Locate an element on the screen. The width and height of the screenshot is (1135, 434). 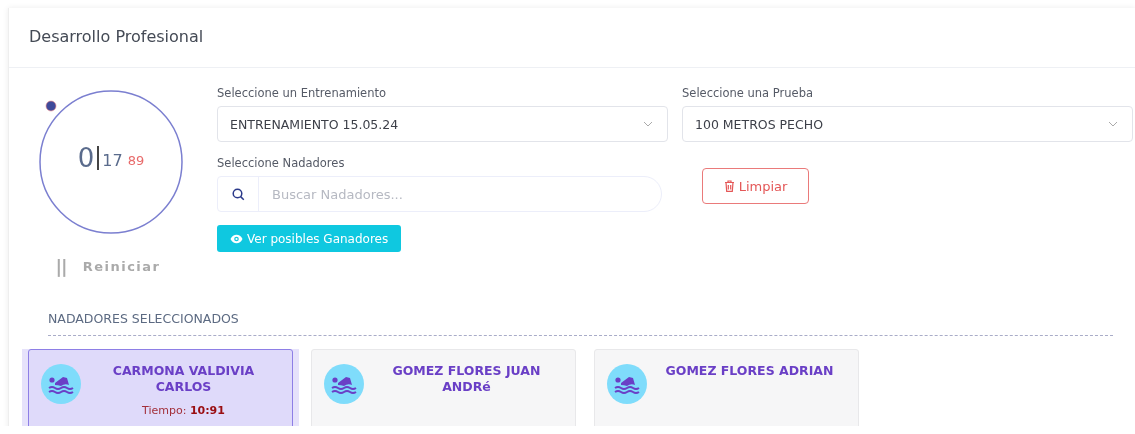
page-title: Desarrollo Profesional is located at coordinates (116, 36).